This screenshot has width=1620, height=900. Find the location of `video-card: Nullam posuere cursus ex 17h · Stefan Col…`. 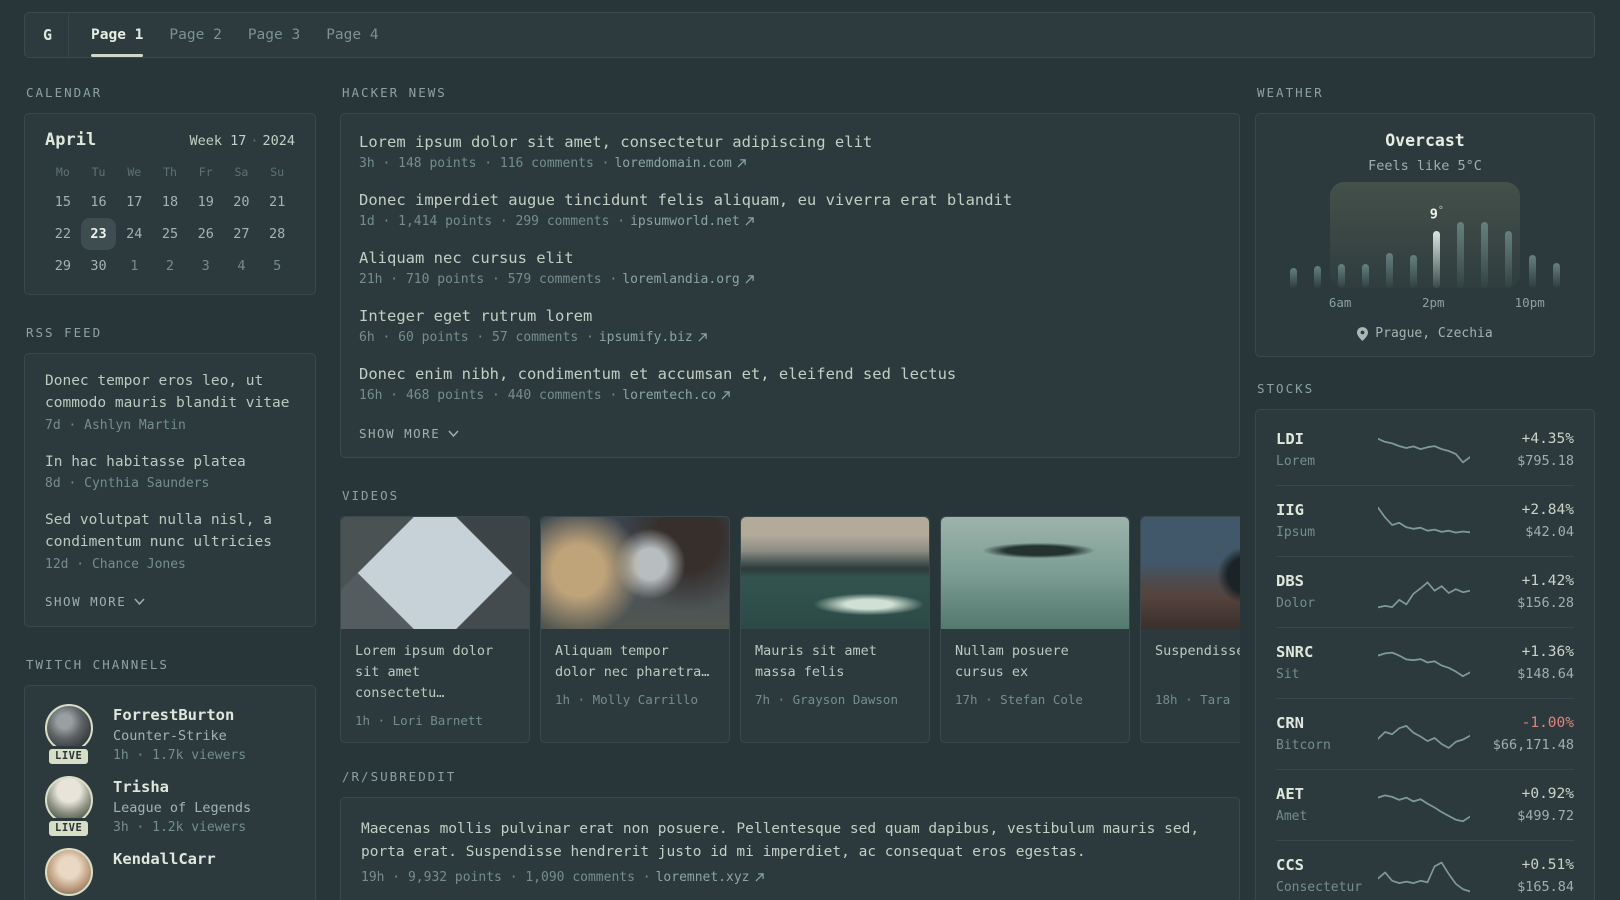

video-card: Nullam posuere cursus ex 17h · Stefan Col… is located at coordinates (1035, 629).